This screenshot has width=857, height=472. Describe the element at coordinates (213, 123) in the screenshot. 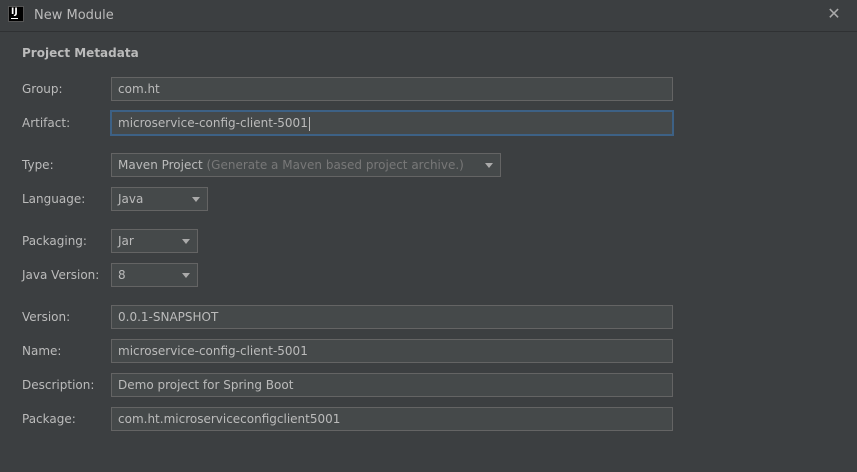

I see `artifact-value: microservice-config-client-5001` at that location.